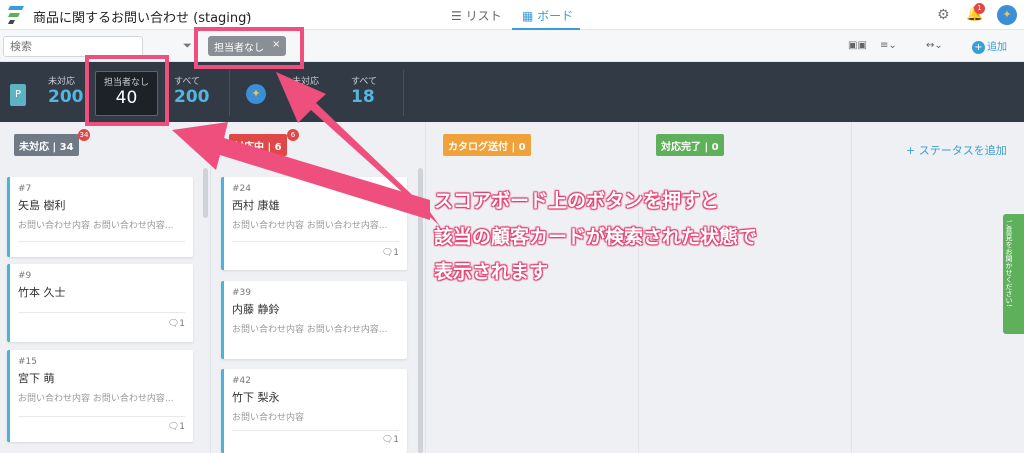 This screenshot has width=1024, height=453. Describe the element at coordinates (596, 237) in the screenshot. I see `annotation-line-2: 該当の顧客カードが検索された状態で` at that location.